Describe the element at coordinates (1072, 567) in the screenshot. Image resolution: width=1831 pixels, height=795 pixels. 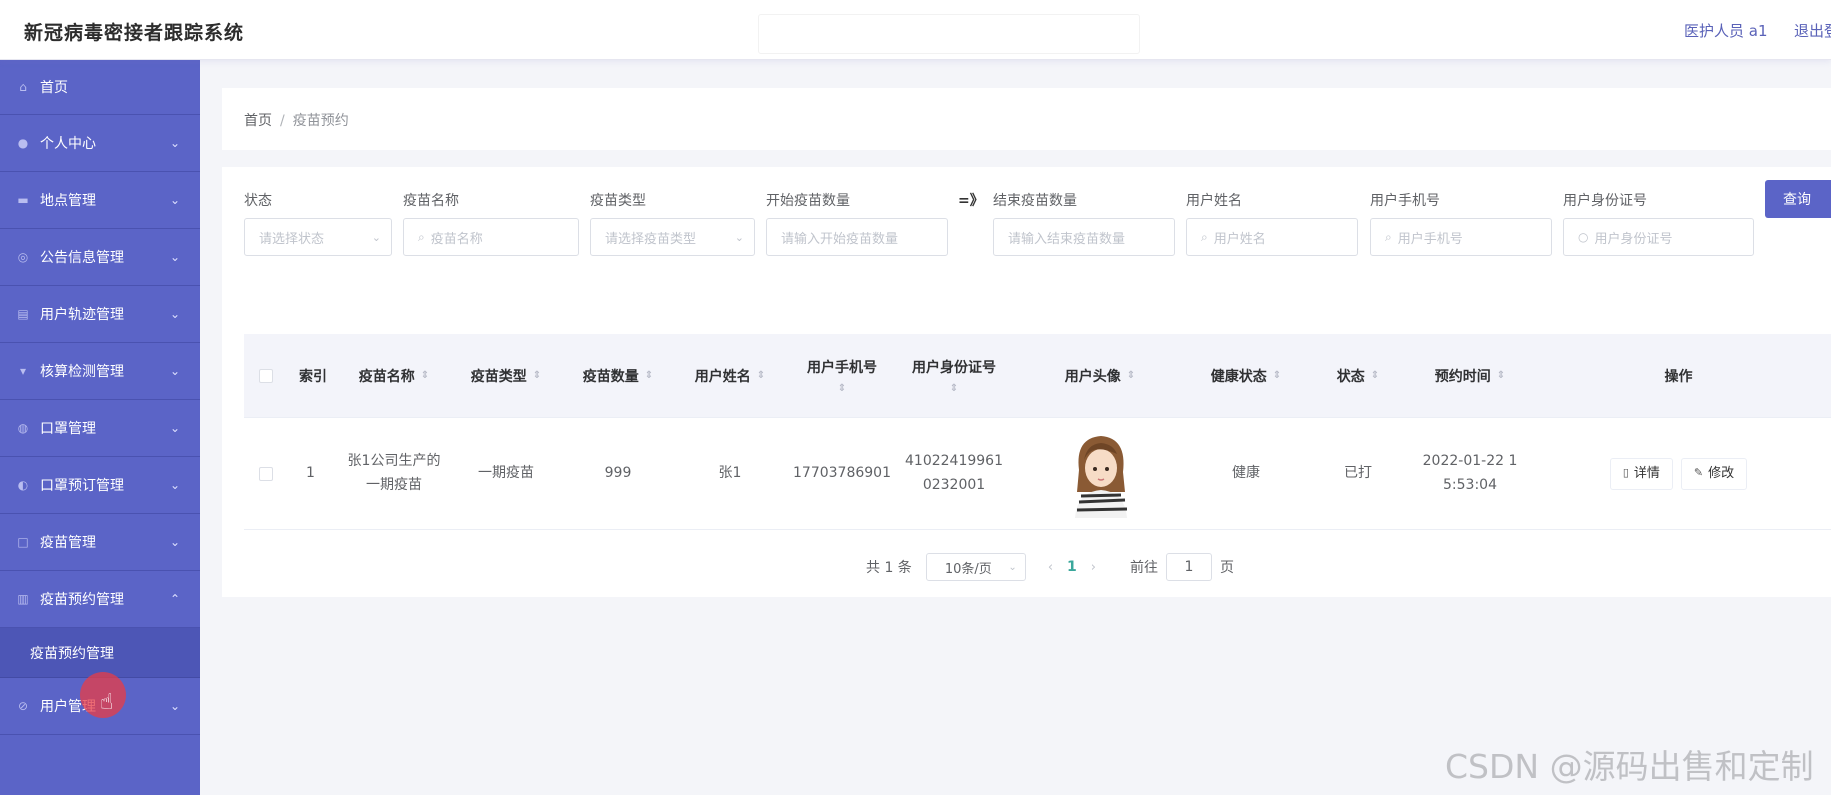
I see `page-number: 1` at that location.